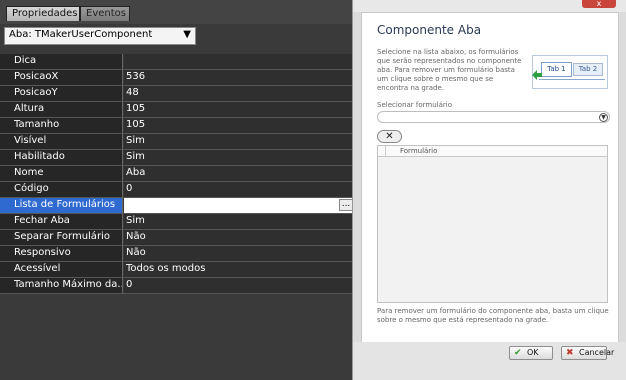  What do you see at coordinates (61, 109) in the screenshot?
I see `property-name: Altura` at bounding box center [61, 109].